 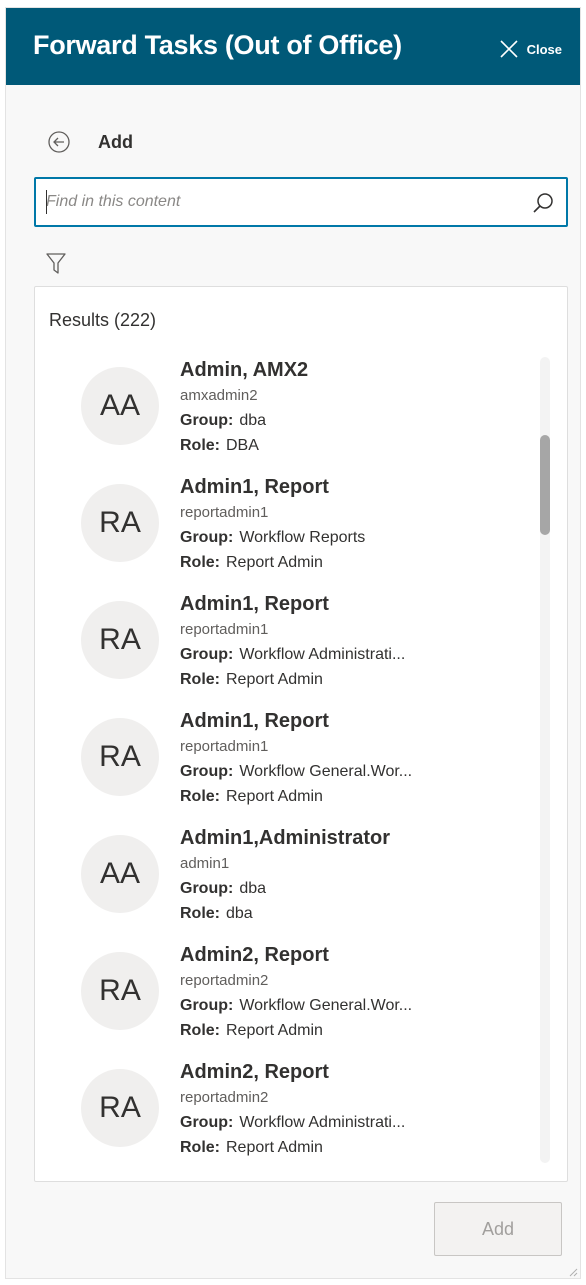 What do you see at coordinates (350, 445) in the screenshot?
I see `role-row: Role: DBA` at bounding box center [350, 445].